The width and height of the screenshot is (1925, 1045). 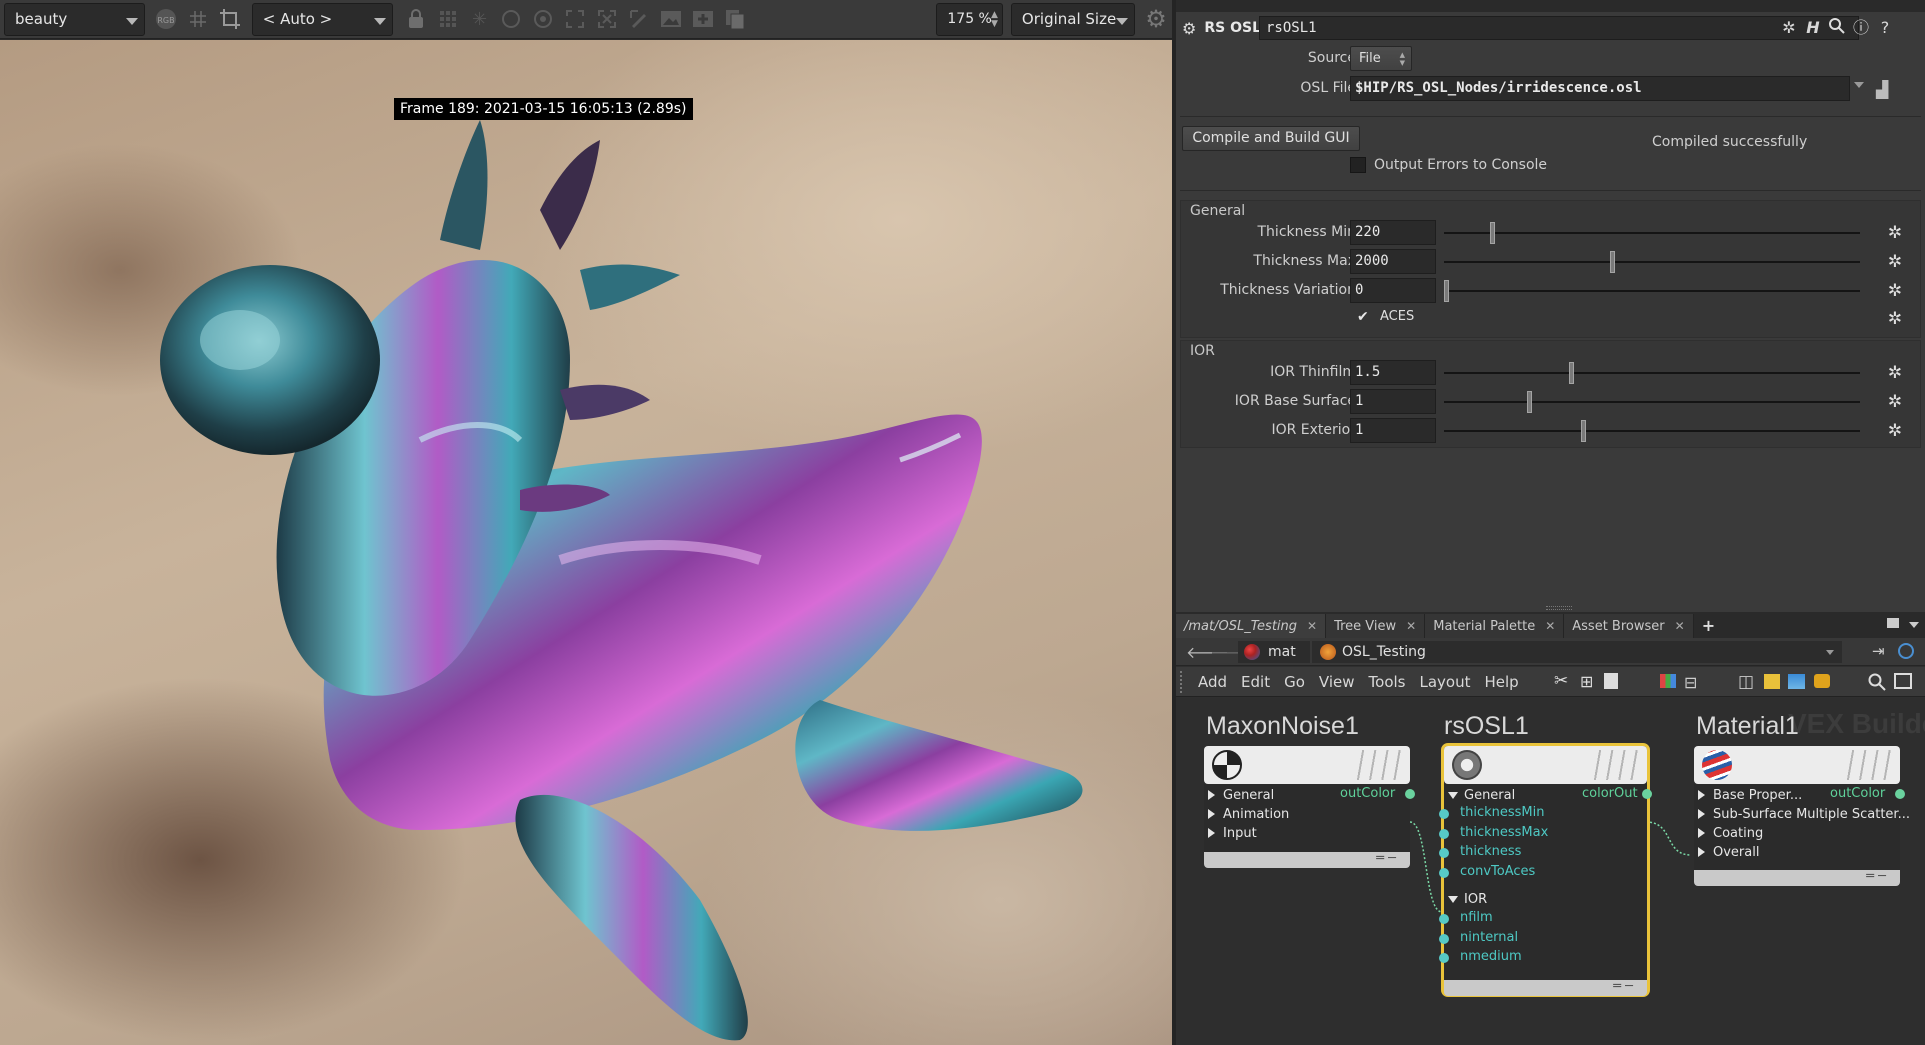 I want to click on osl-file-field: $HIP/RS_OSL_Nodes/irridescence.osl, so click(x=1600, y=88).